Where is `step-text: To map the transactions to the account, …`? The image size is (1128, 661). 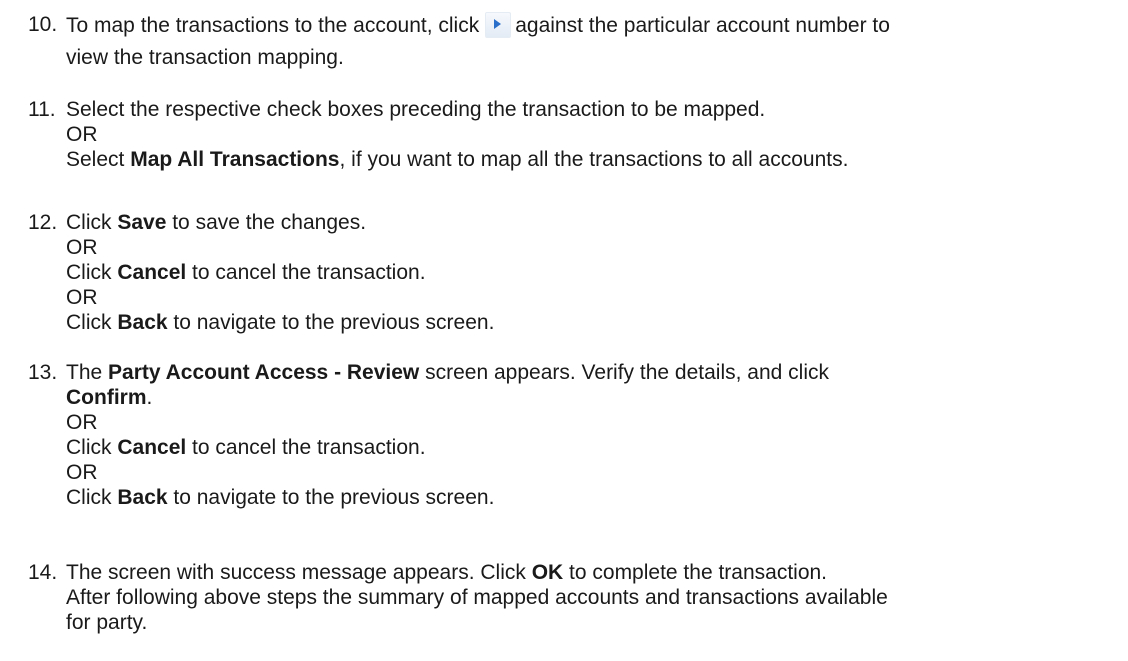
step-text: To map the transactions to the account, … is located at coordinates (273, 25).